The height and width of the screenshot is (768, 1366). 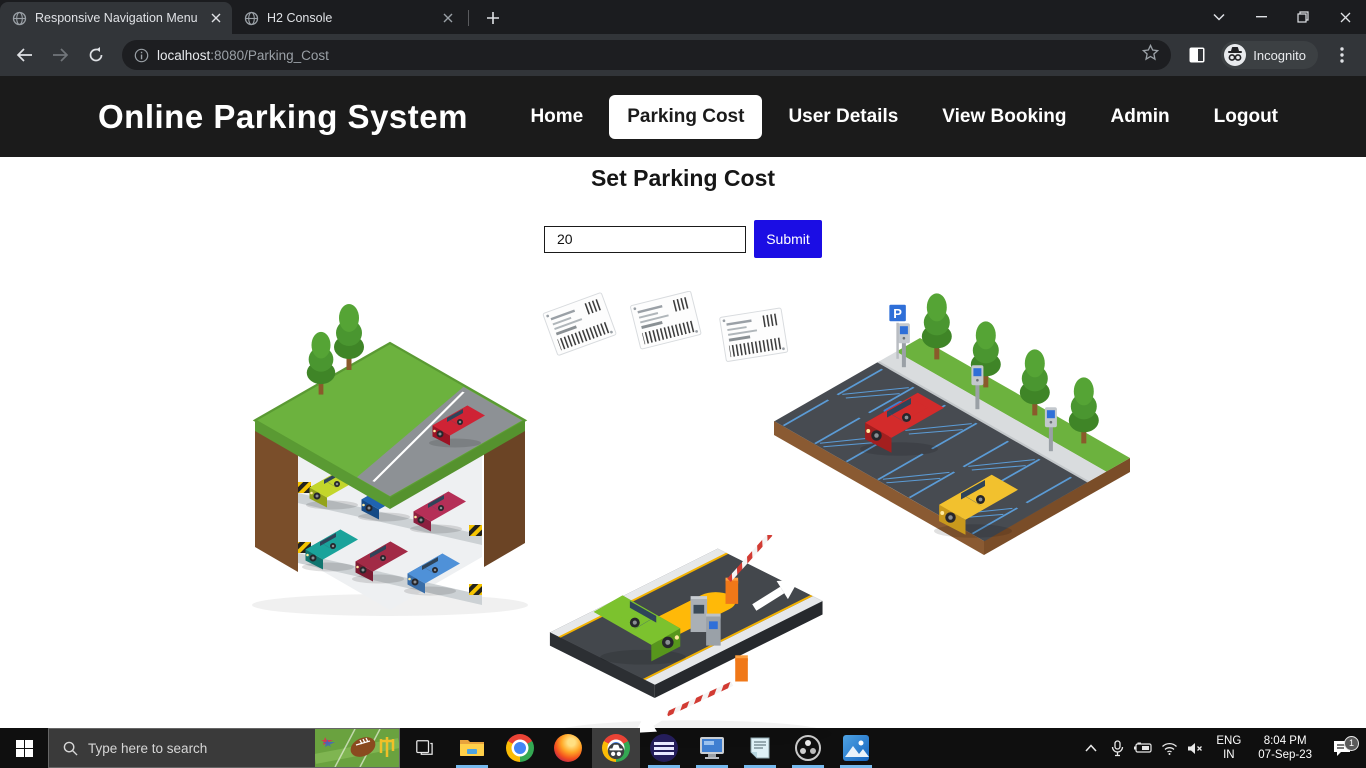 I want to click on language-indicator: ENG IN, so click(x=1228, y=748).